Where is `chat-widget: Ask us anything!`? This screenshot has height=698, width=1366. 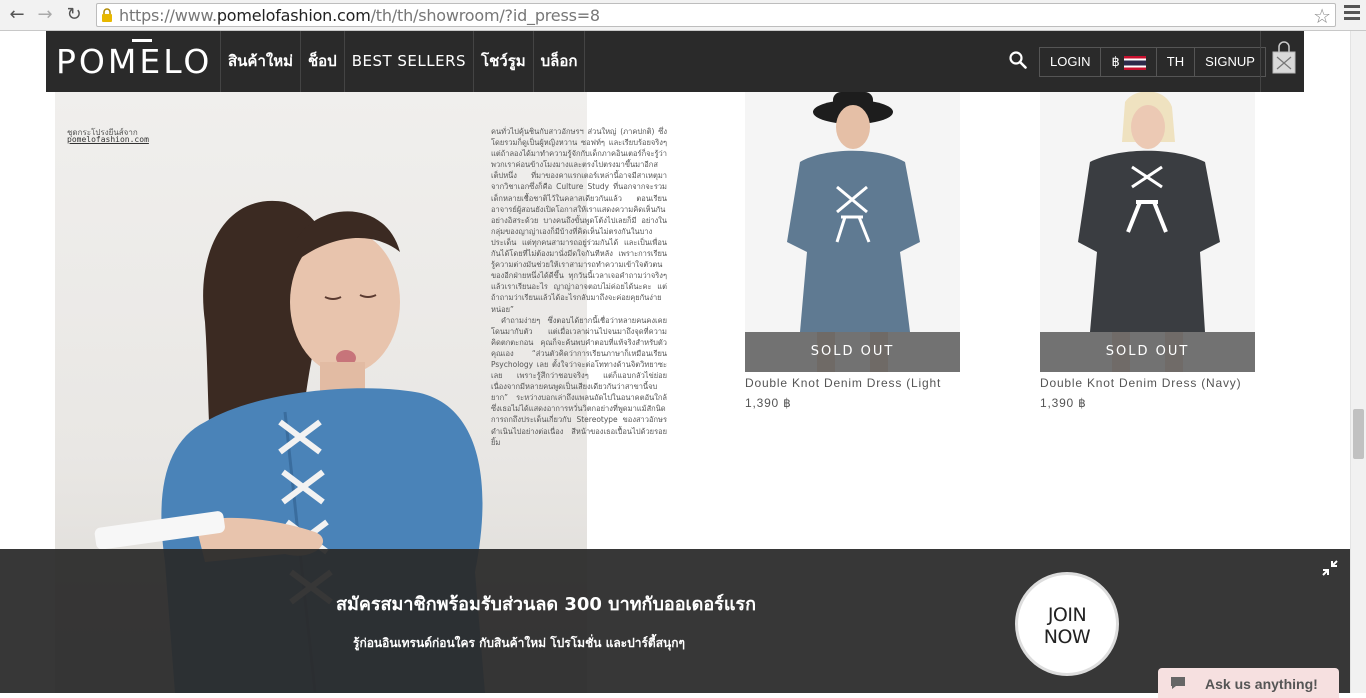
chat-widget: Ask us anything! is located at coordinates (1248, 683).